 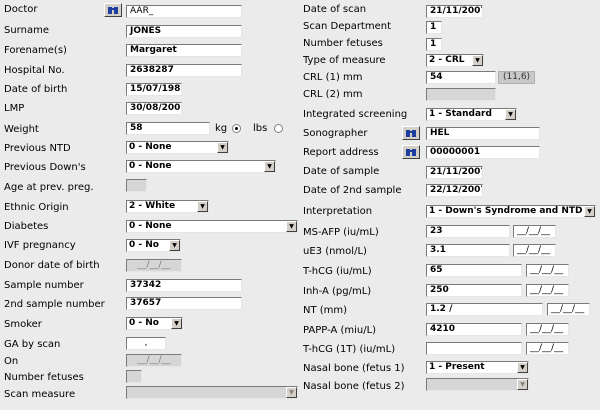 I want to click on prev-downs-select: 0 - None ▼, so click(x=201, y=166).